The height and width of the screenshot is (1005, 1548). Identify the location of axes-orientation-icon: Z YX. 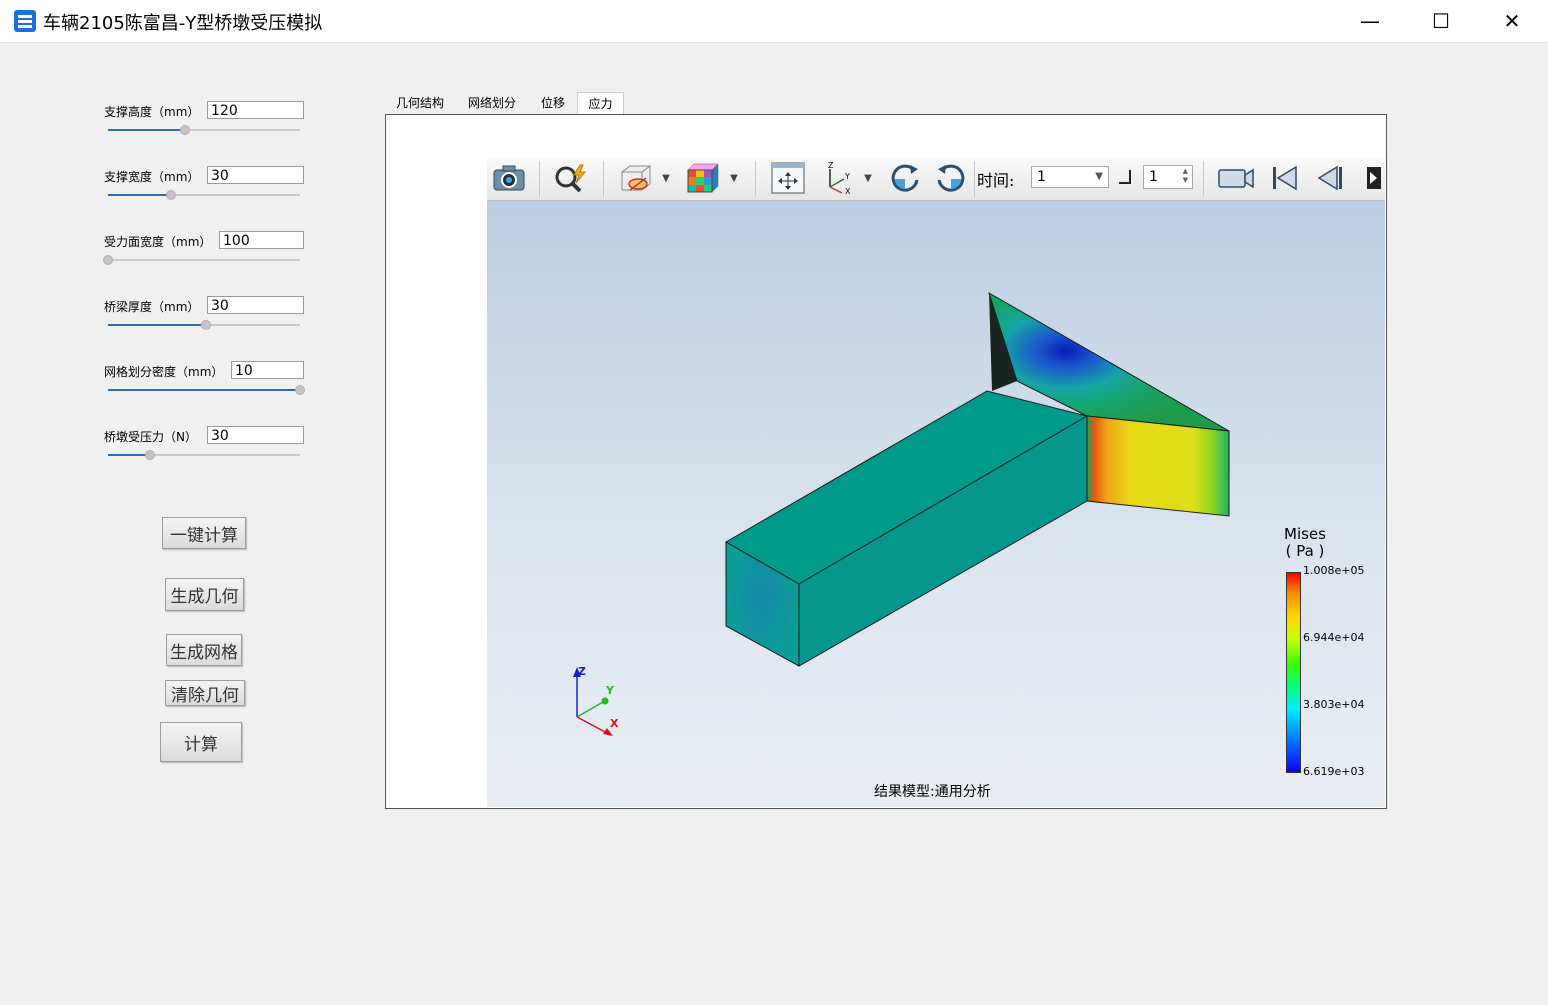
(837, 178).